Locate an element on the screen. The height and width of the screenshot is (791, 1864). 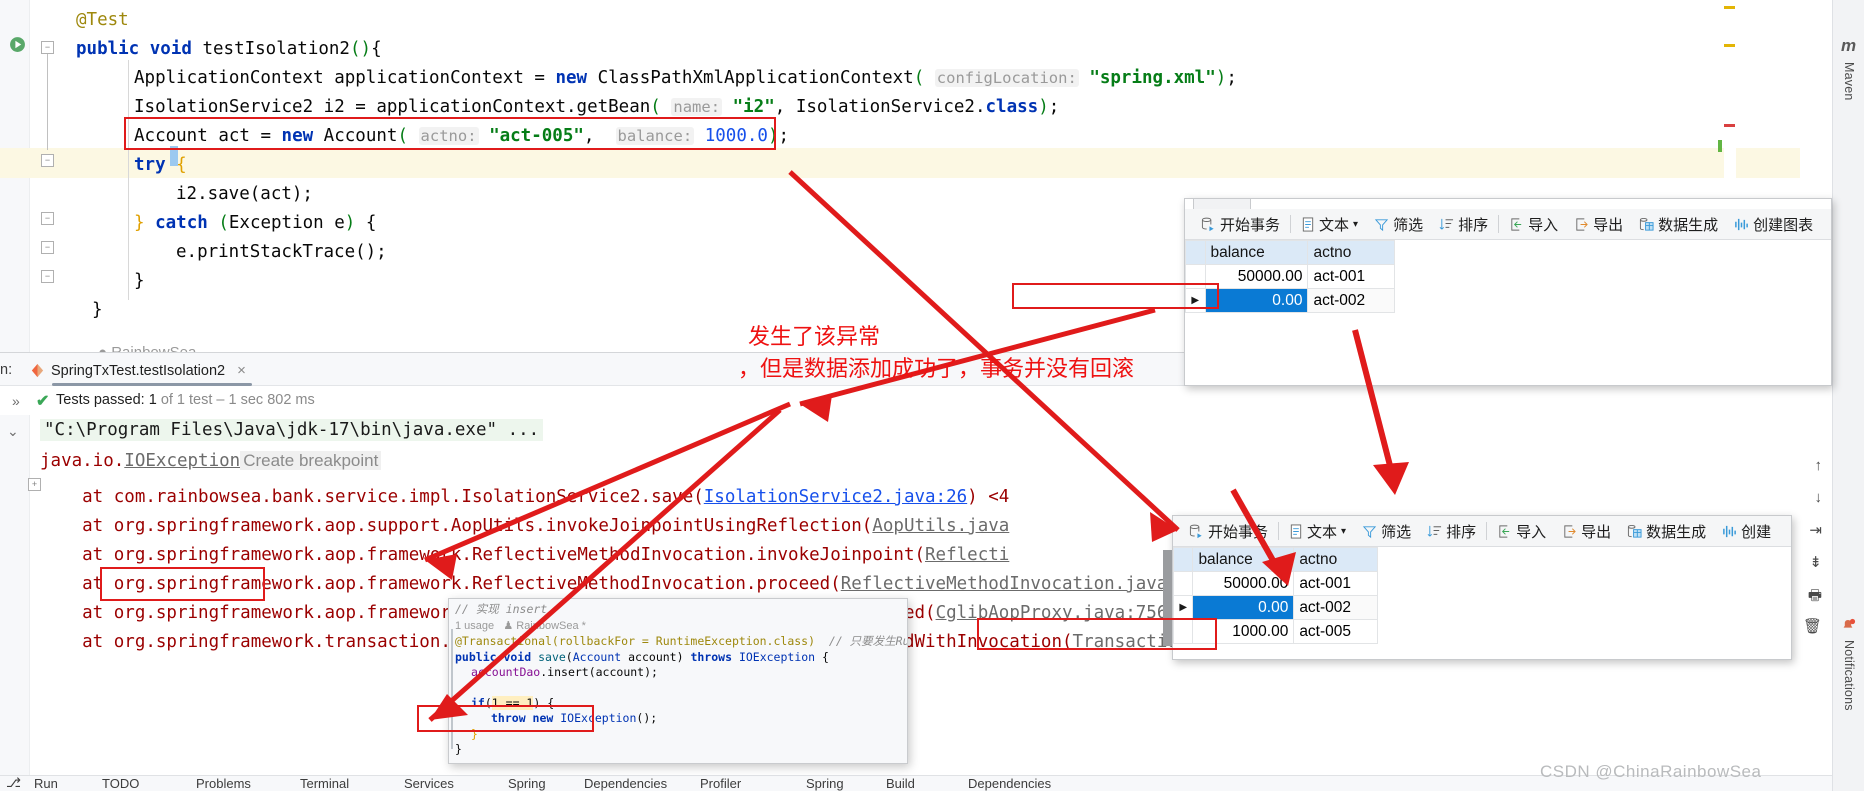
db-start-transaction-button-top: 开始事务 is located at coordinates (1240, 224).